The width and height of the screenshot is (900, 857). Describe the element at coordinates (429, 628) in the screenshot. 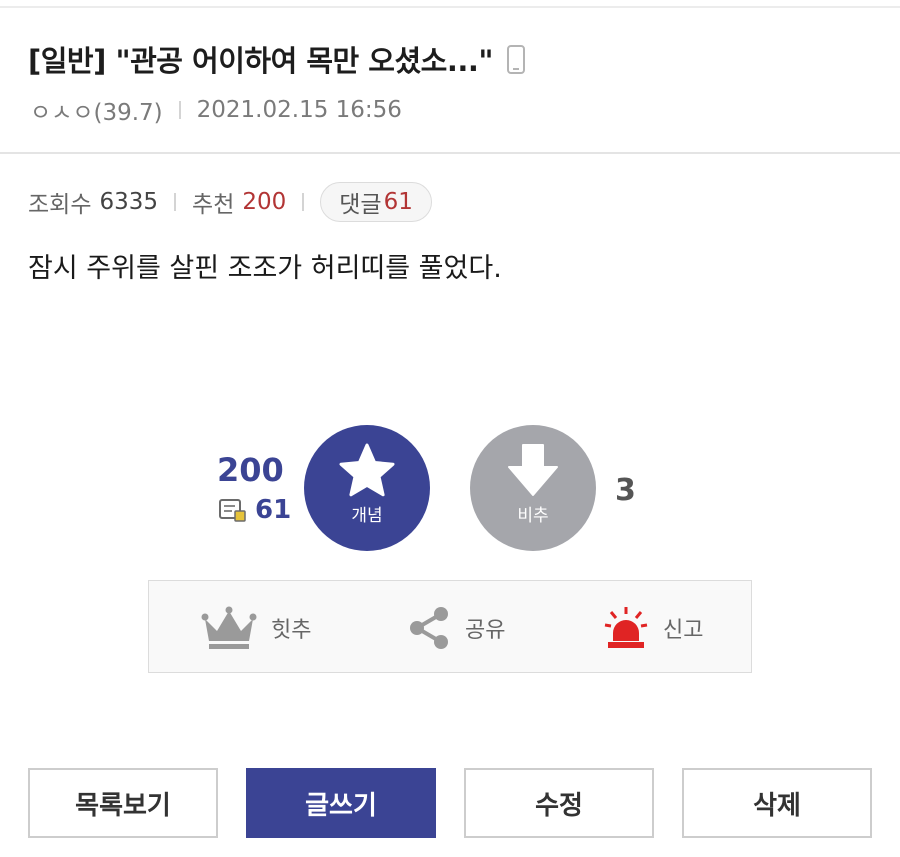

I see `share-icon` at that location.